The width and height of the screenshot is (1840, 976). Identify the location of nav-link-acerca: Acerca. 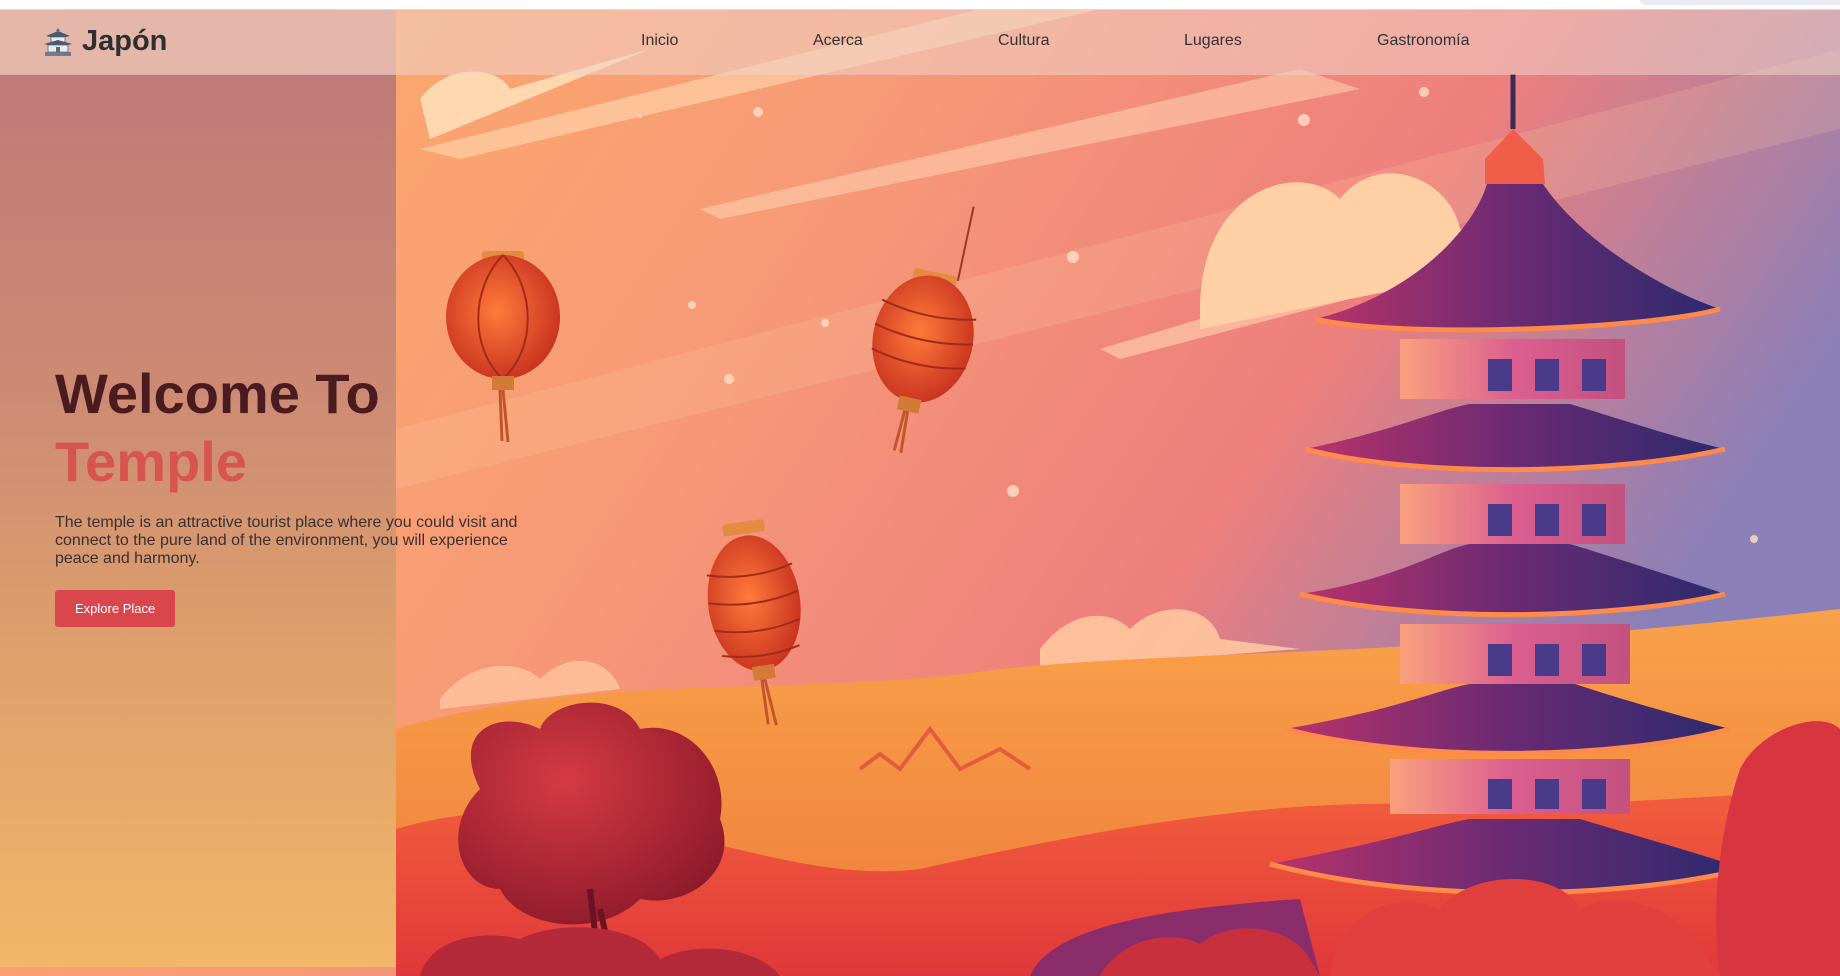
(838, 41).